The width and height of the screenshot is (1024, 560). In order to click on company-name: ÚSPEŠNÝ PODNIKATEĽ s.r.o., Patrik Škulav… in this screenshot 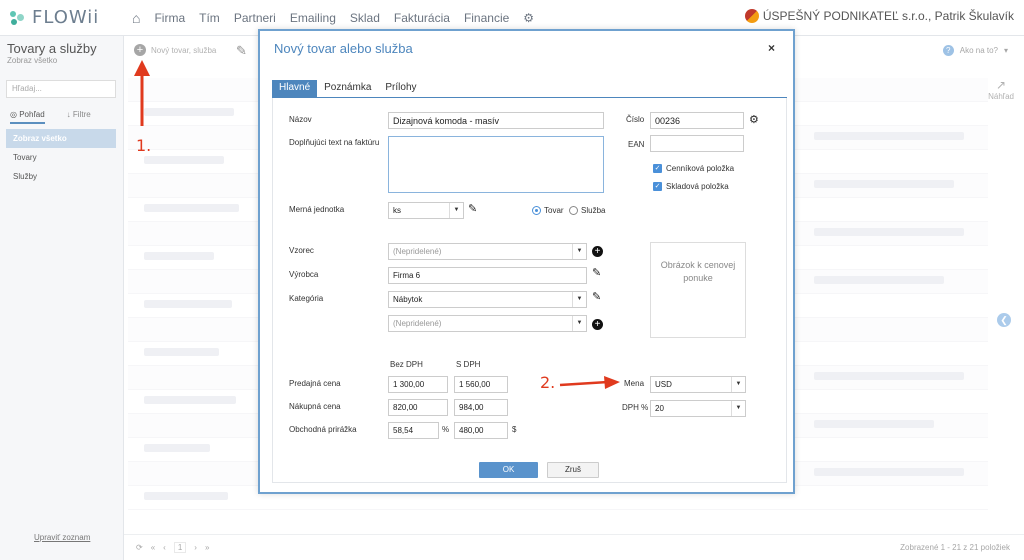, I will do `click(888, 16)`.